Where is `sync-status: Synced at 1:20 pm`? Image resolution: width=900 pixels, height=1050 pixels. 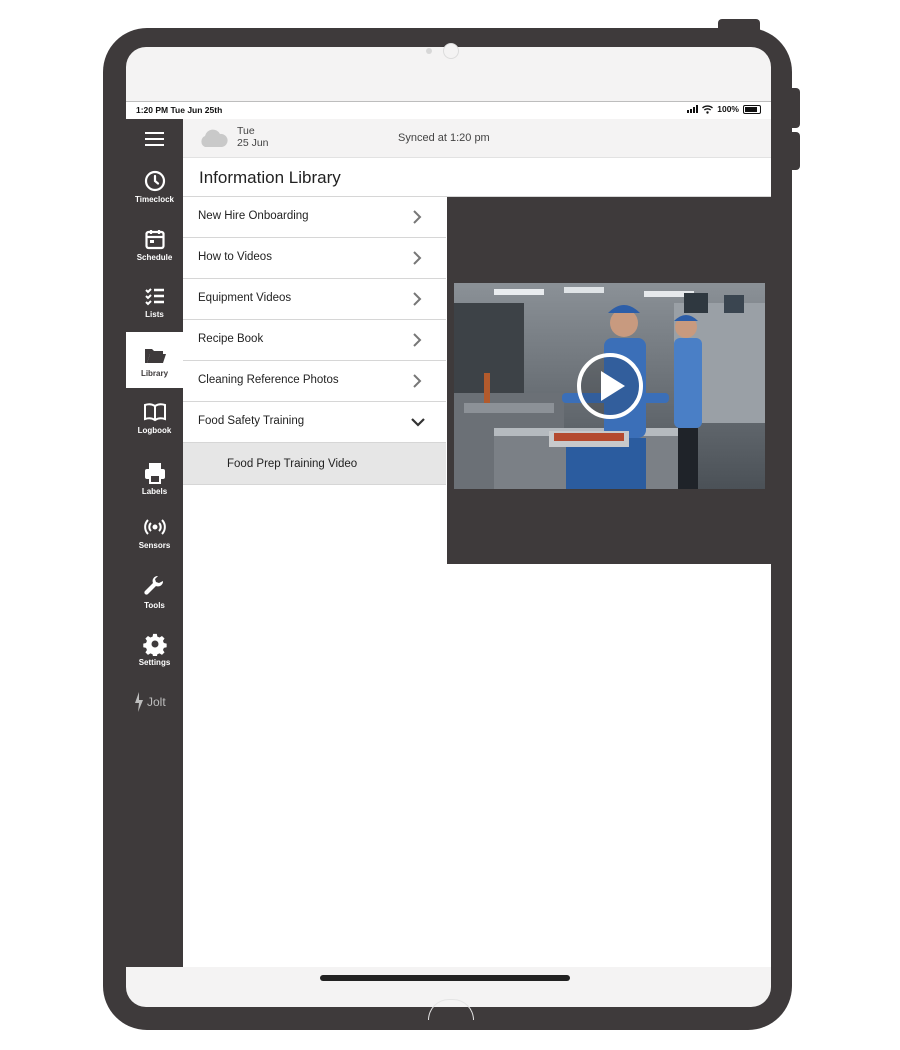 sync-status: Synced at 1:20 pm is located at coordinates (444, 138).